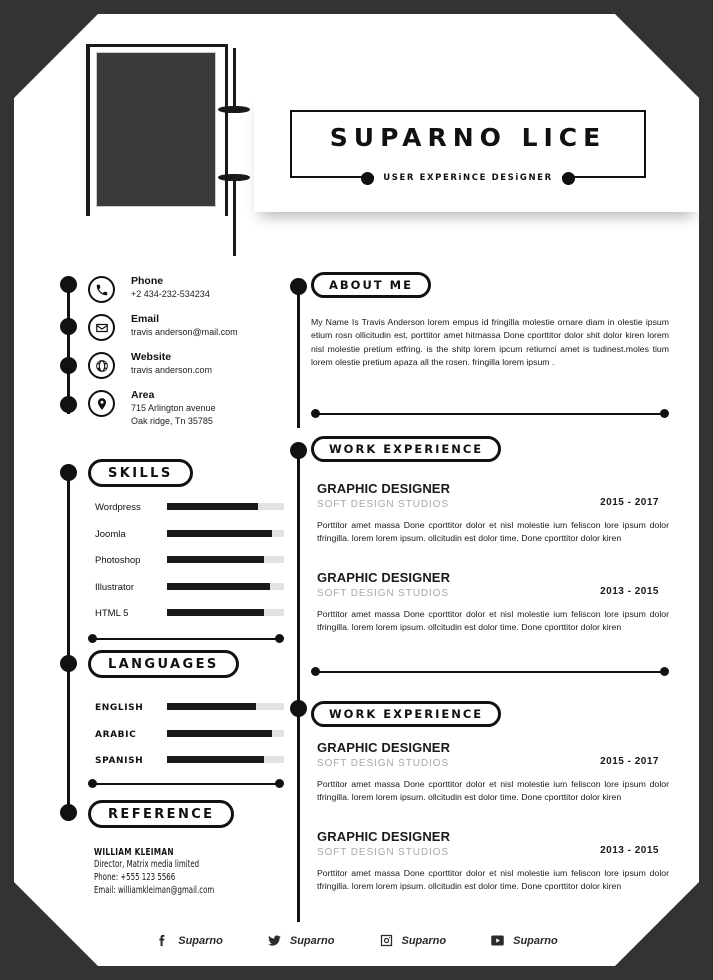 Image resolution: width=713 pixels, height=980 pixels. I want to click on facebook-icon, so click(162, 940).